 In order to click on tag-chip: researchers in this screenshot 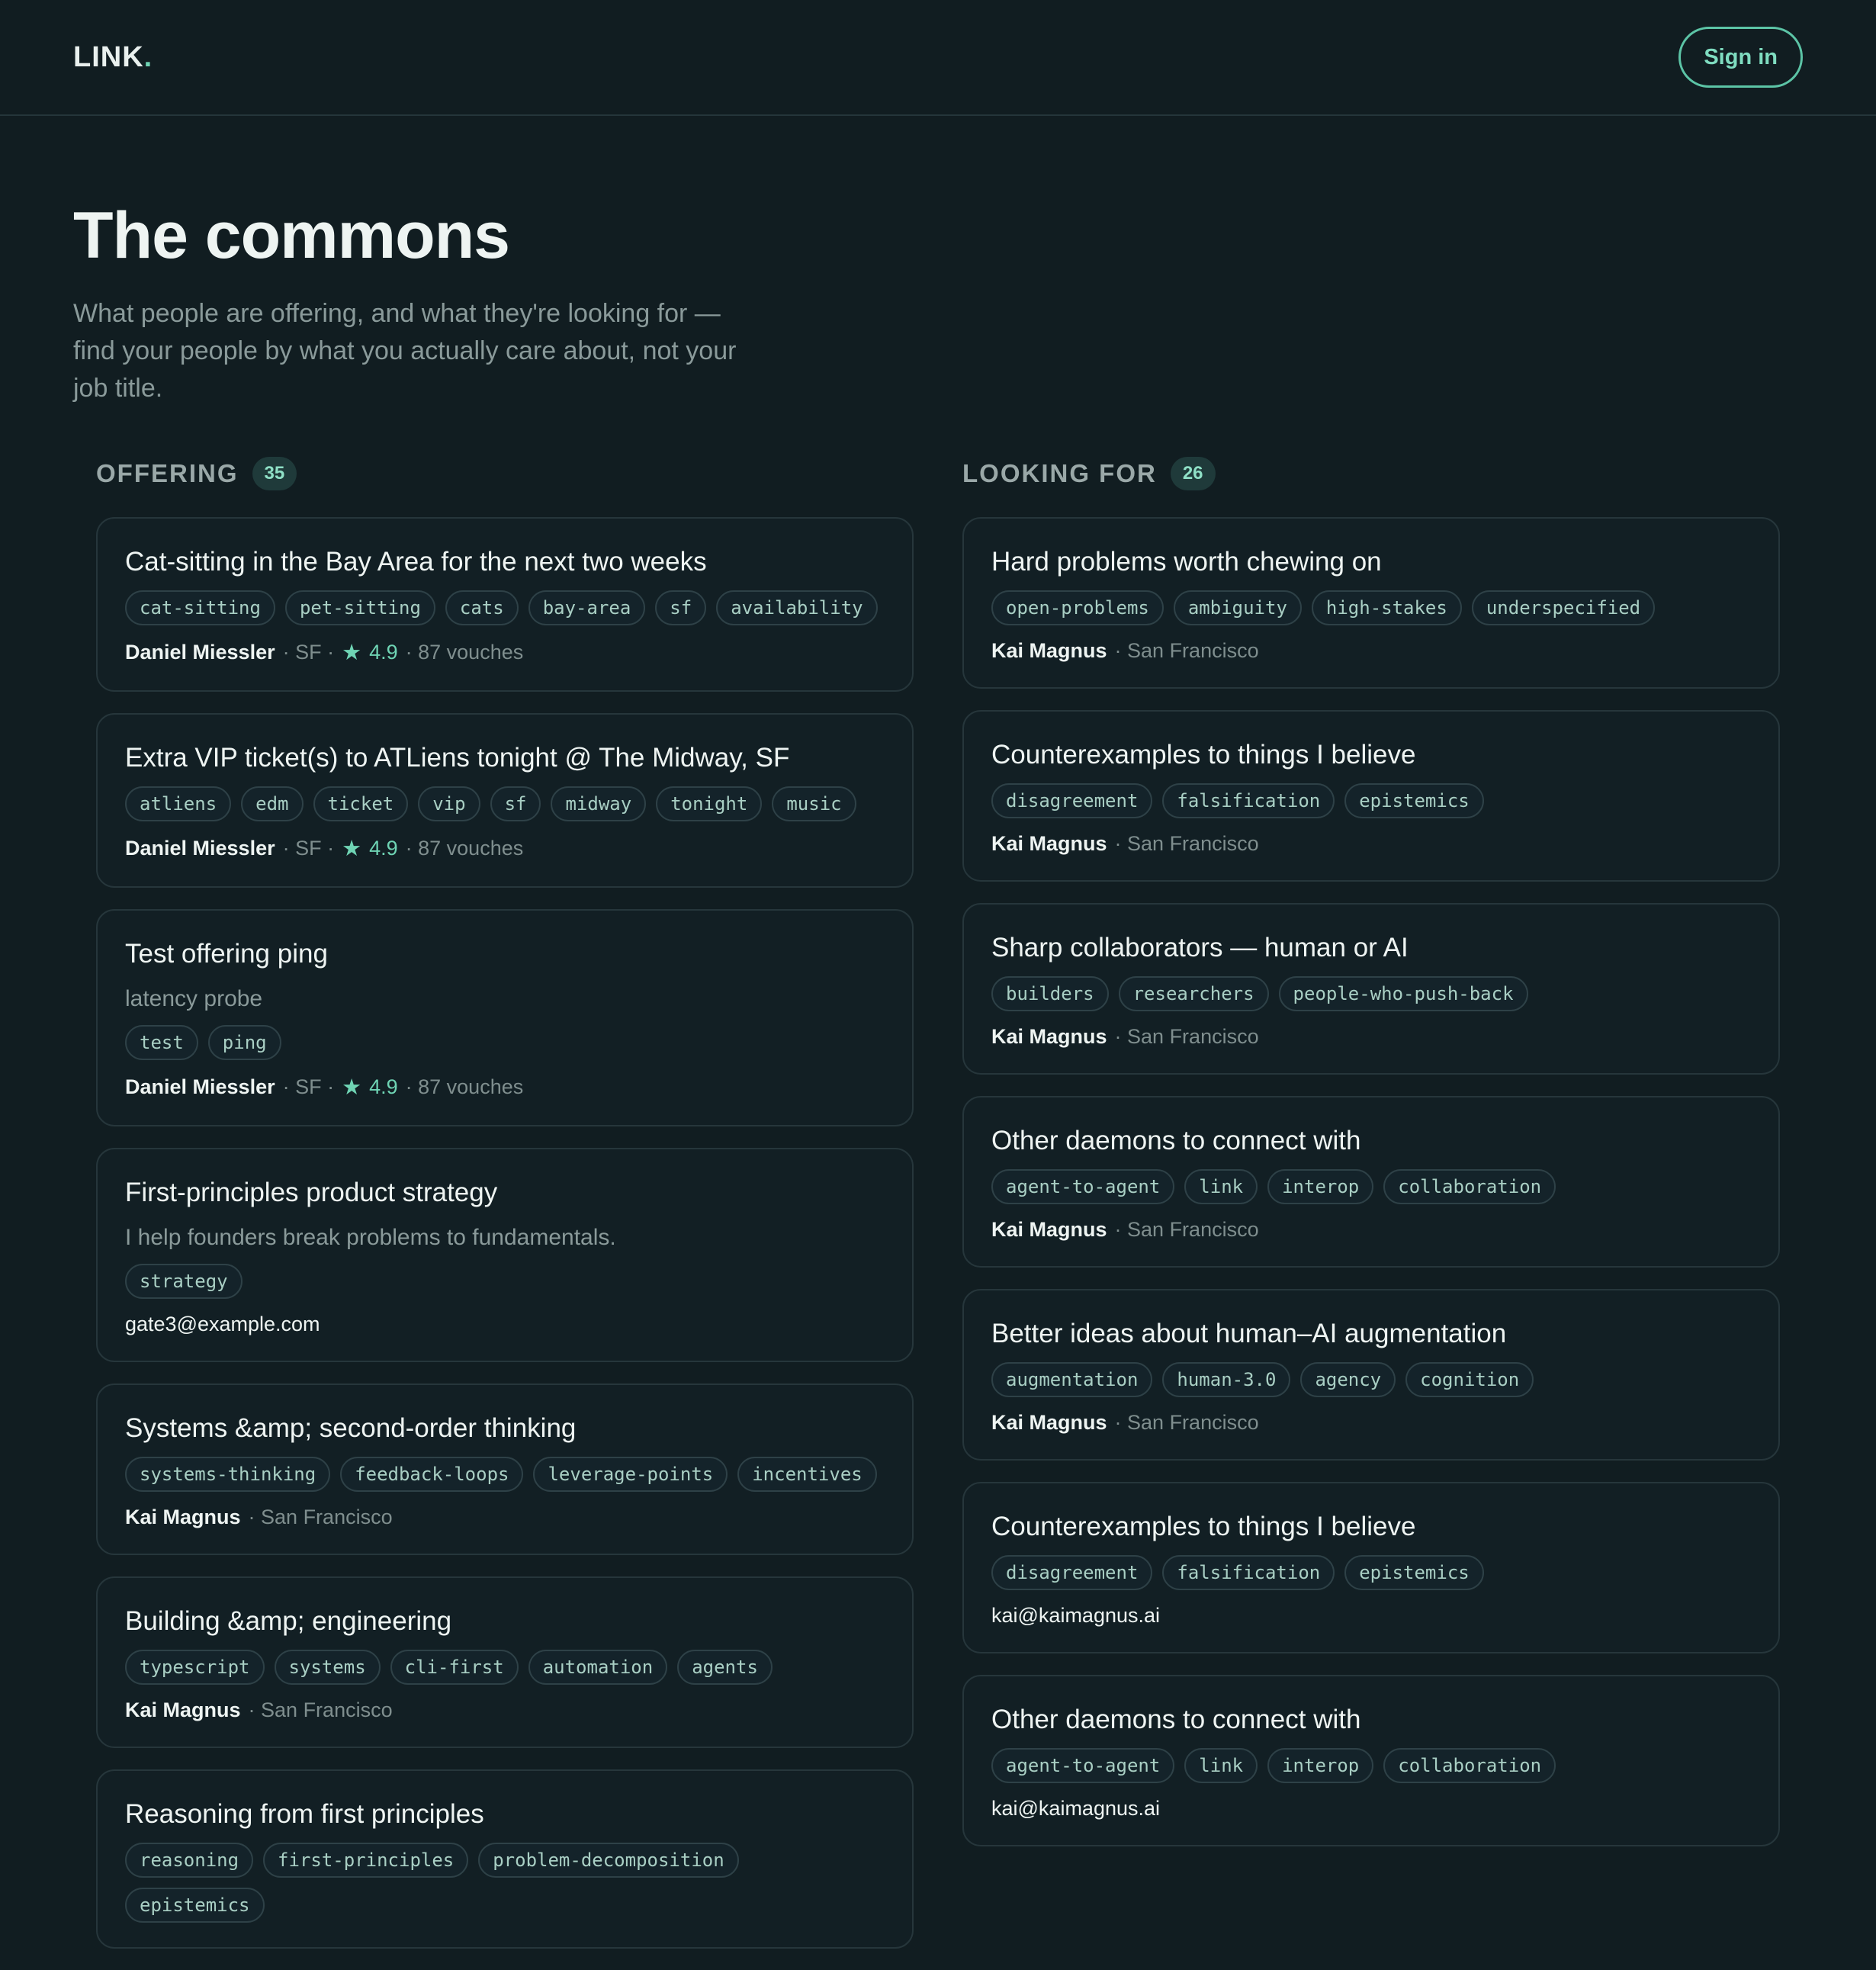, I will do `click(1193, 993)`.